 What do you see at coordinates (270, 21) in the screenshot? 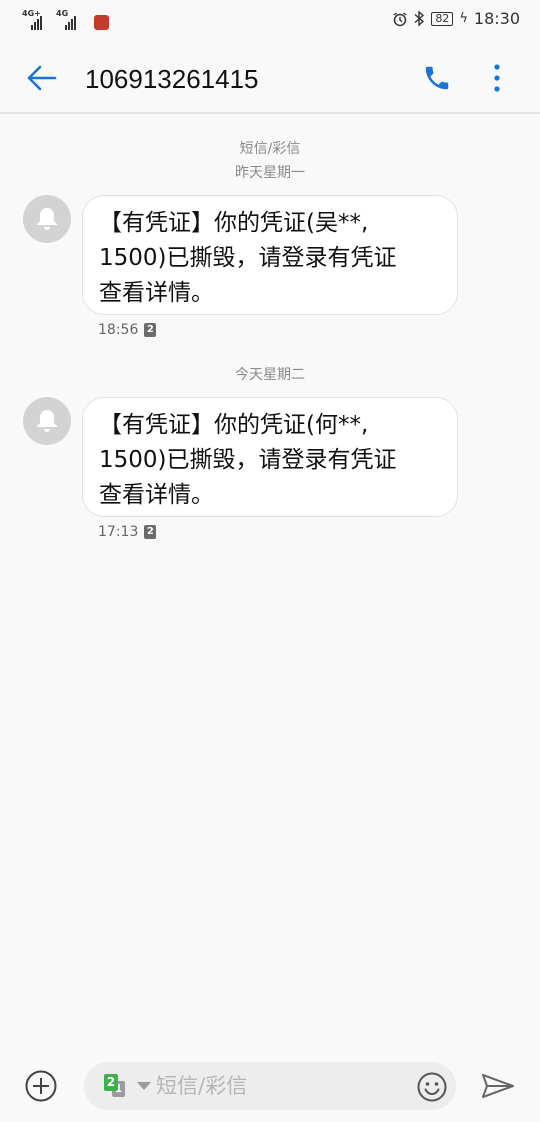
I see `status-bar: 4G+ 4G 82 ϟ 18:30` at bounding box center [270, 21].